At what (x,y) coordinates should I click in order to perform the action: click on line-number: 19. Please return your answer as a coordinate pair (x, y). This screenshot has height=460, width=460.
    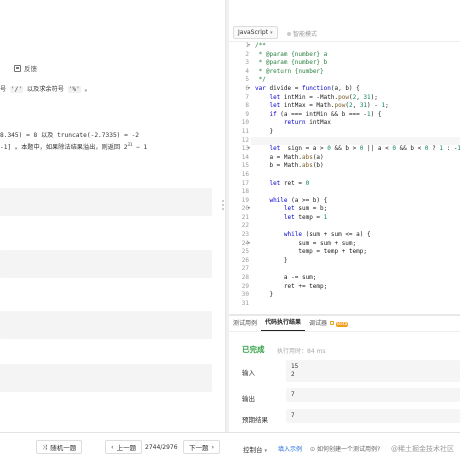
    Looking at the image, I should click on (245, 200).